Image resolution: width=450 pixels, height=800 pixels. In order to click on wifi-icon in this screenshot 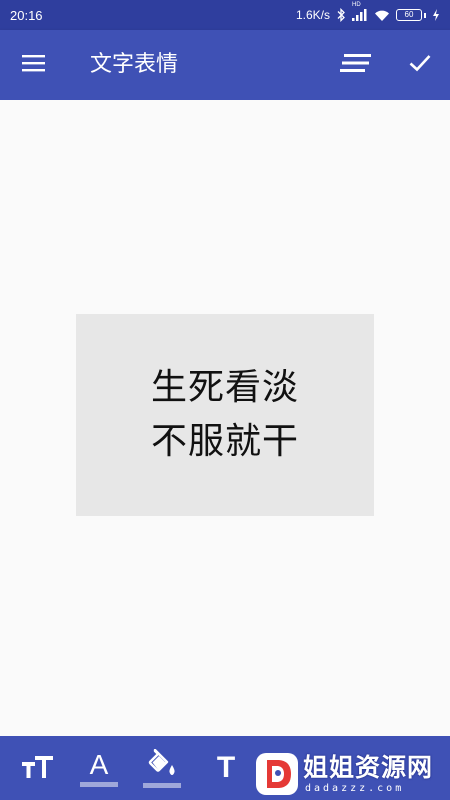, I will do `click(382, 15)`.